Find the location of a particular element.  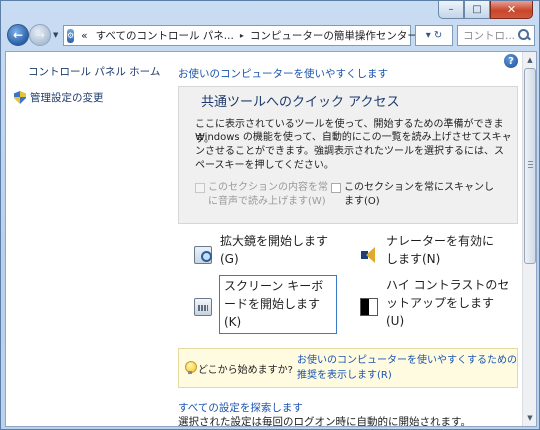

setup-high-contrast-label: ハイ コントラストのセットアップをします(U) is located at coordinates (448, 303).